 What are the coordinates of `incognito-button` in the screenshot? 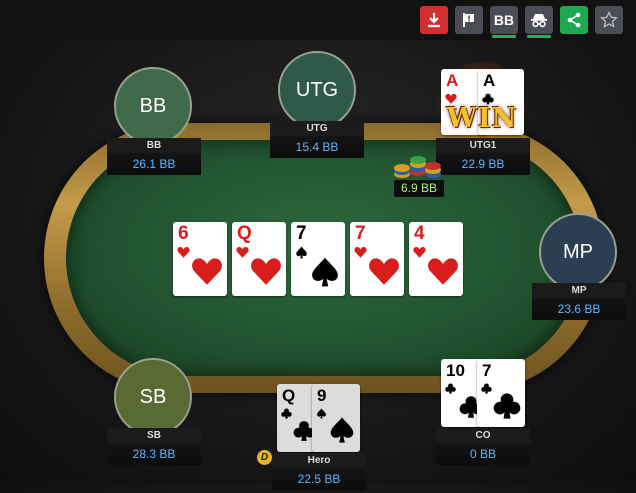 It's located at (539, 22).